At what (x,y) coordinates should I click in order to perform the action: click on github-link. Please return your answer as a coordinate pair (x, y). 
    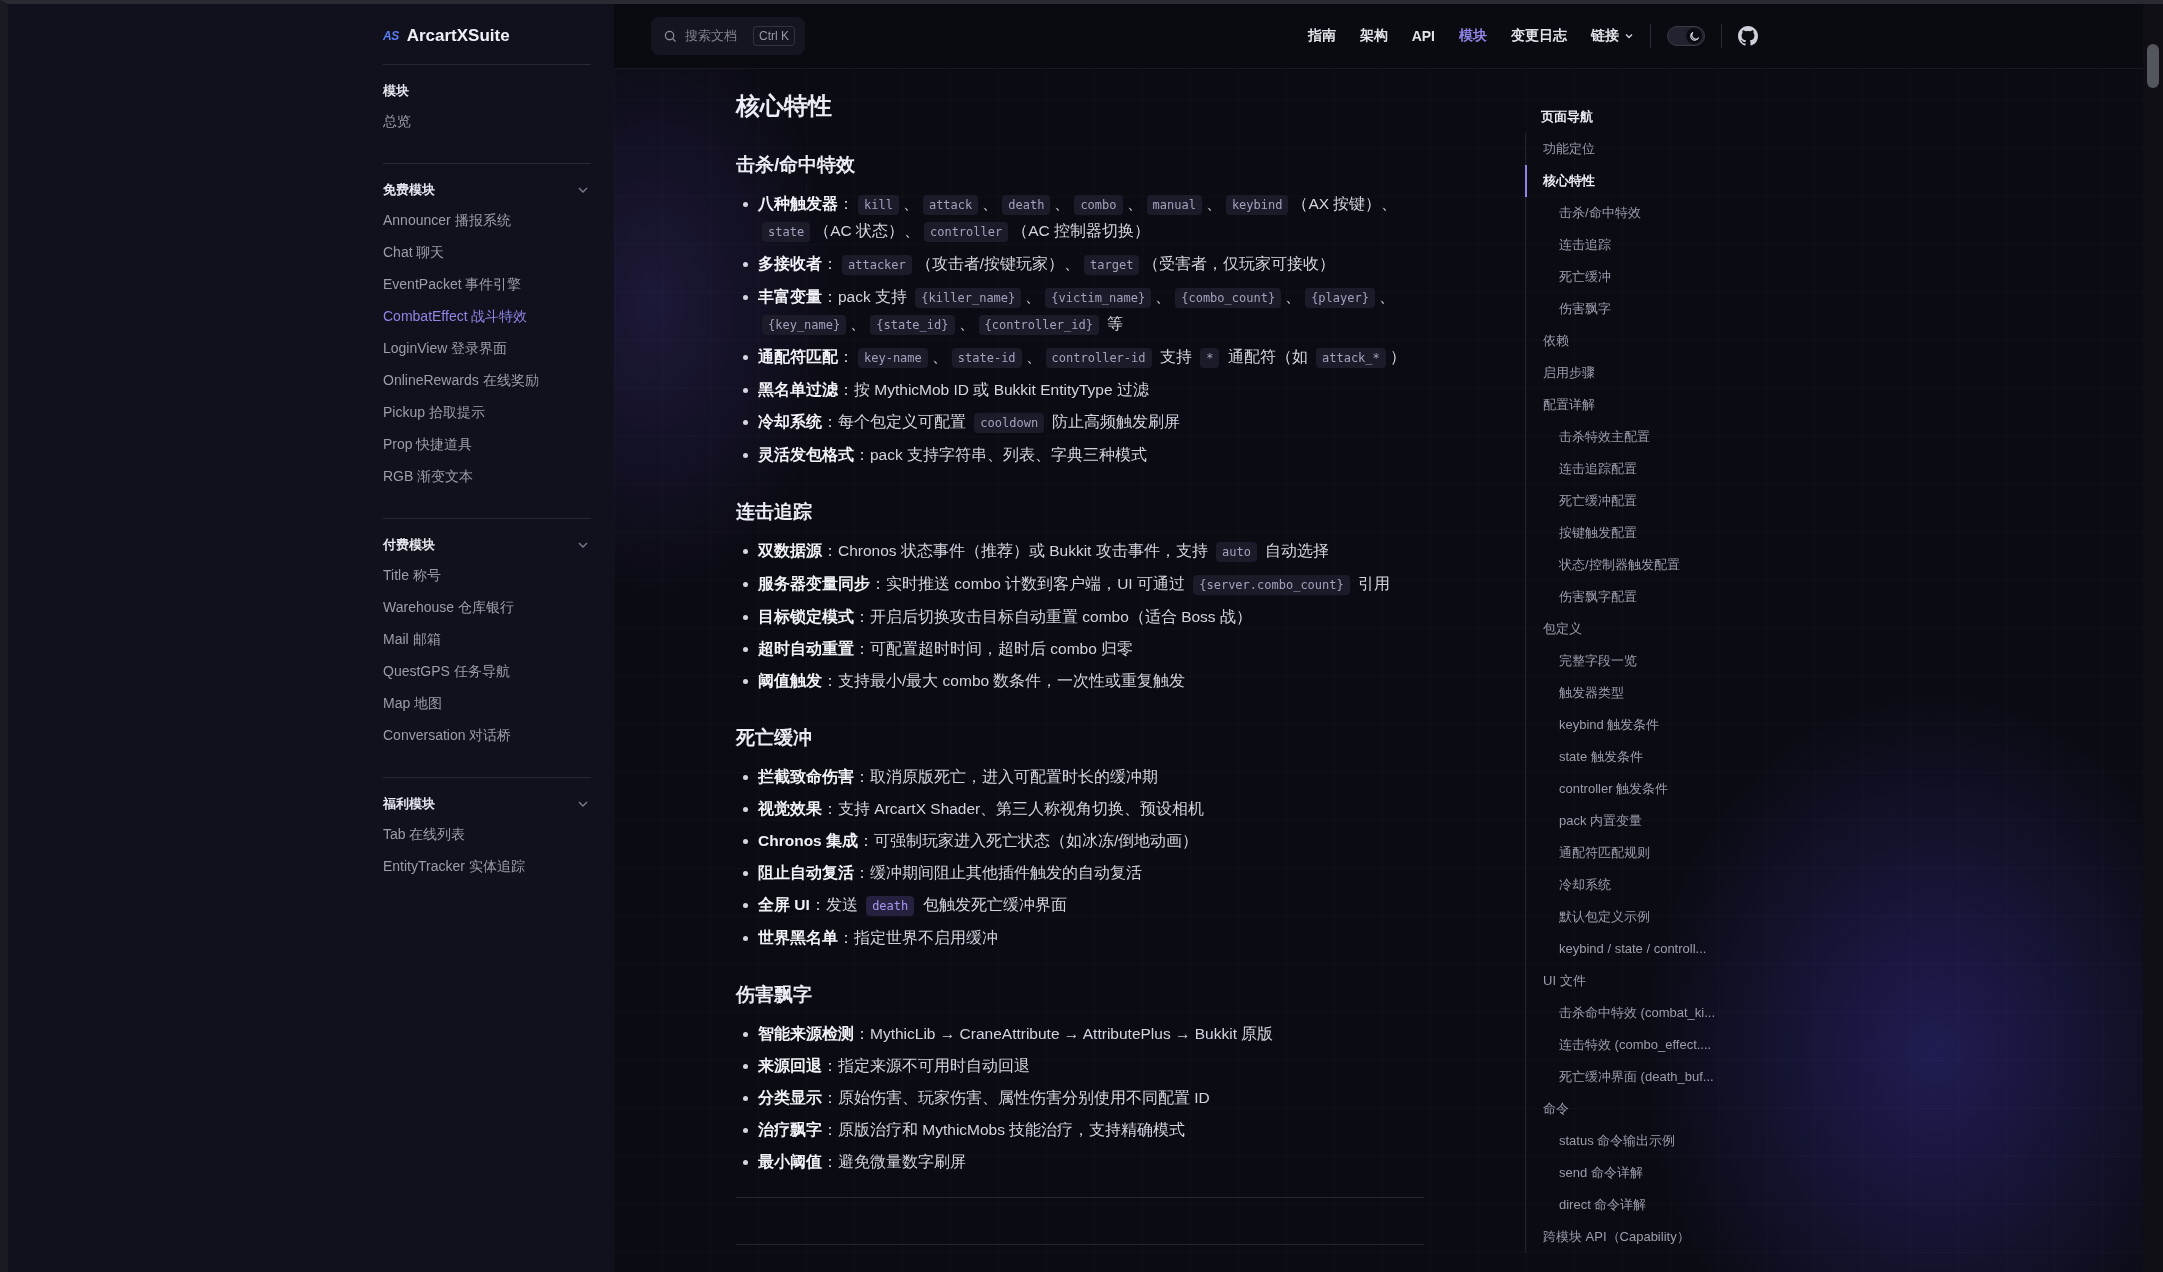
    Looking at the image, I should click on (1748, 36).